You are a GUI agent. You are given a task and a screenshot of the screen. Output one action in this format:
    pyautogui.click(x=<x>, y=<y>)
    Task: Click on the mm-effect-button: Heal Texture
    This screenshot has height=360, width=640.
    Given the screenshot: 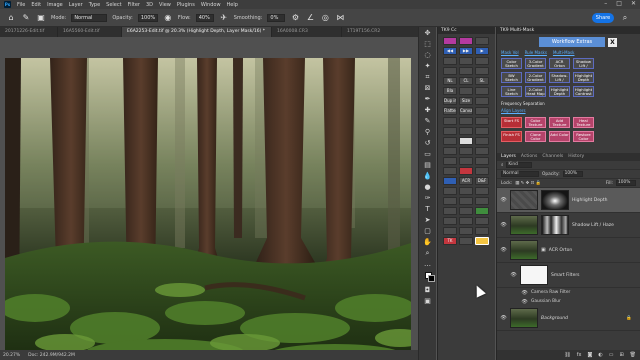 What is the action you would take?
    pyautogui.click(x=583, y=122)
    